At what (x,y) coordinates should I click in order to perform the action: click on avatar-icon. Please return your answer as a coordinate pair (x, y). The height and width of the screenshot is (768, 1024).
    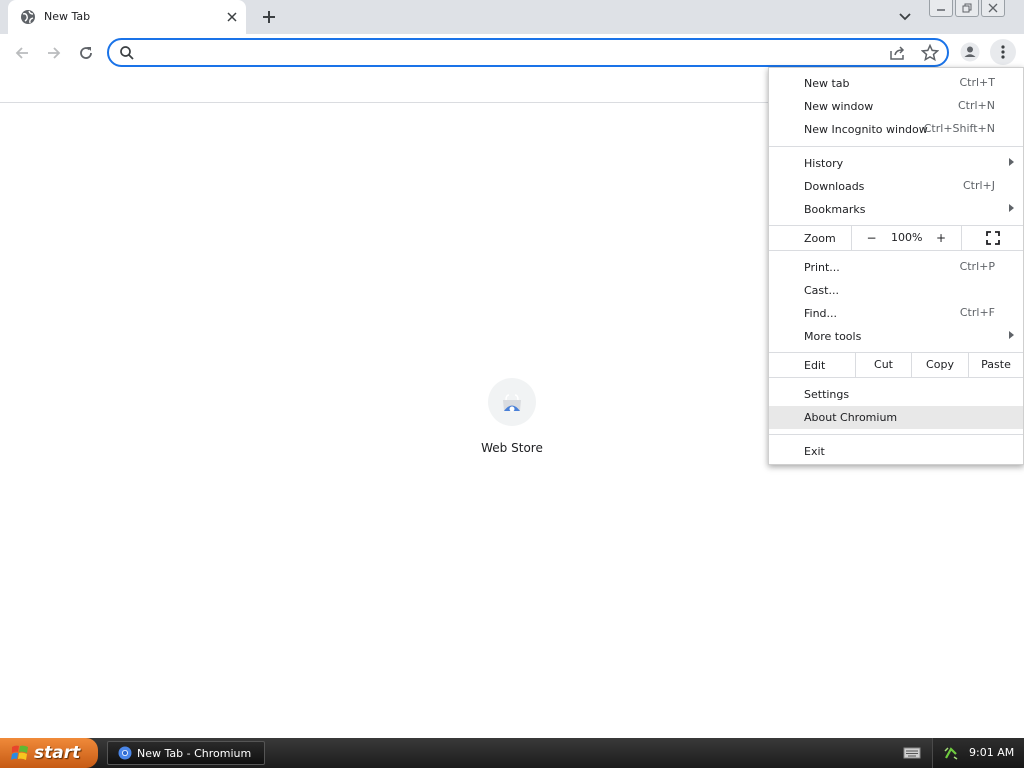
    Looking at the image, I should click on (970, 52).